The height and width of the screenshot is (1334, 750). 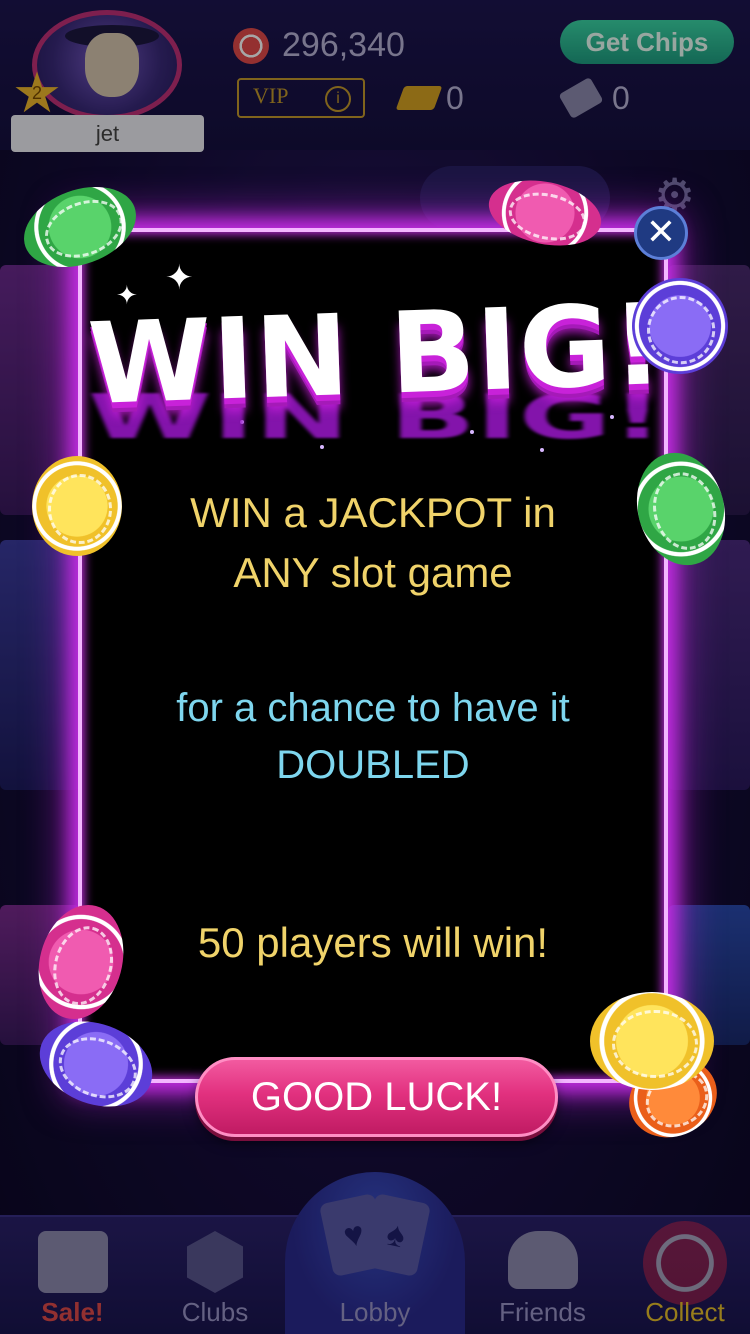 What do you see at coordinates (376, 355) in the screenshot?
I see `headline-text: WIN BIG!` at bounding box center [376, 355].